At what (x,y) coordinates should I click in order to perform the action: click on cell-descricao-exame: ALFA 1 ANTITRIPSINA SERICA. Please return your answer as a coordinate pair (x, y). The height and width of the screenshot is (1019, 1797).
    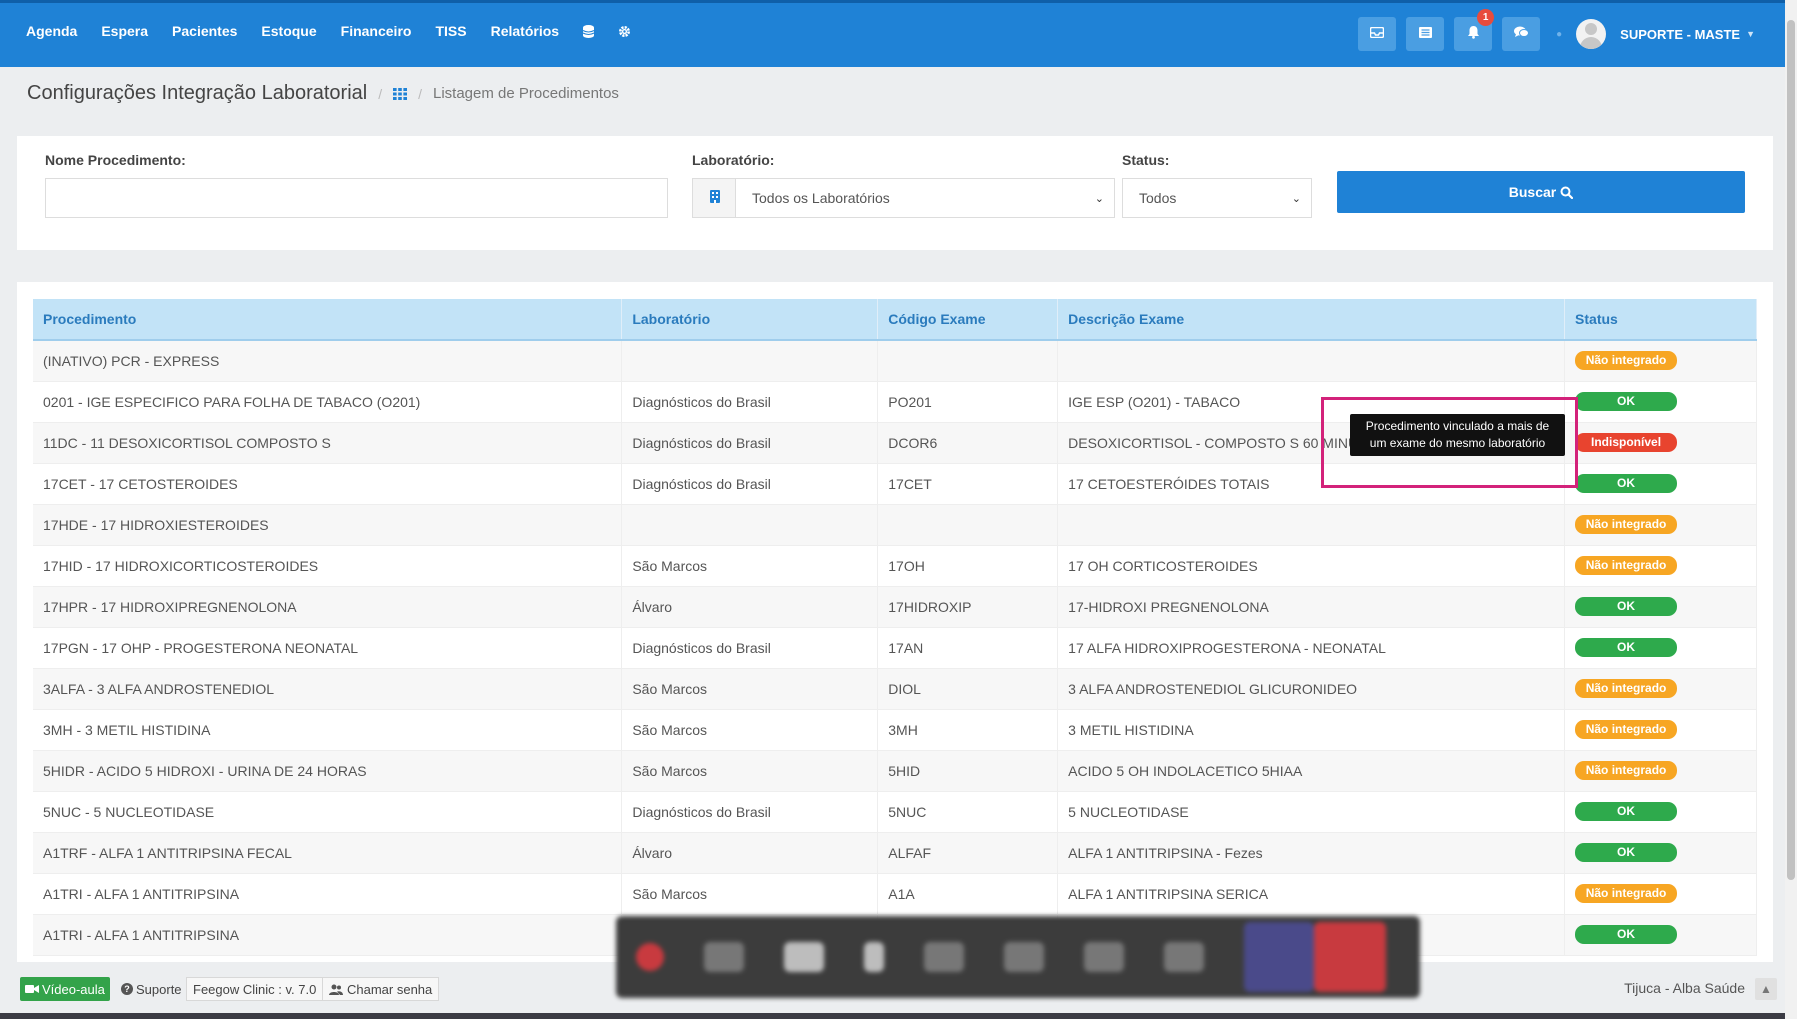
    Looking at the image, I should click on (1311, 894).